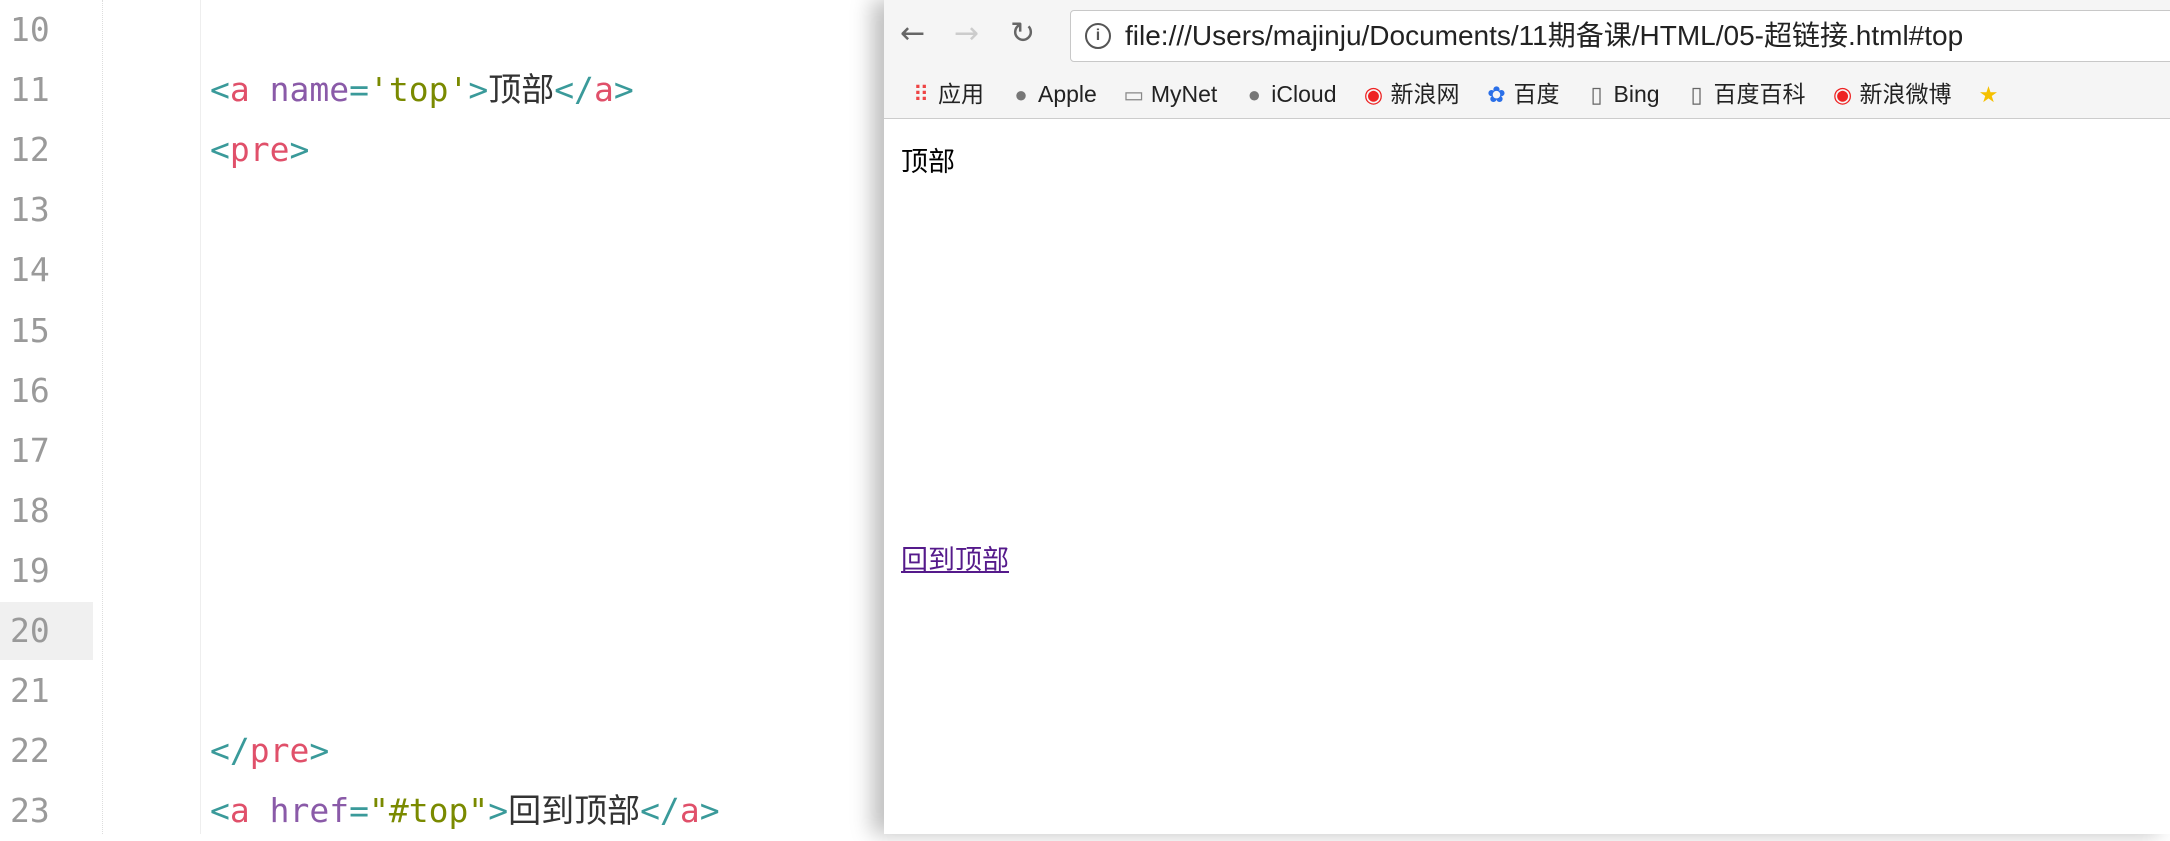 The image size is (2170, 841). What do you see at coordinates (46, 631) in the screenshot?
I see `line-number: 20` at bounding box center [46, 631].